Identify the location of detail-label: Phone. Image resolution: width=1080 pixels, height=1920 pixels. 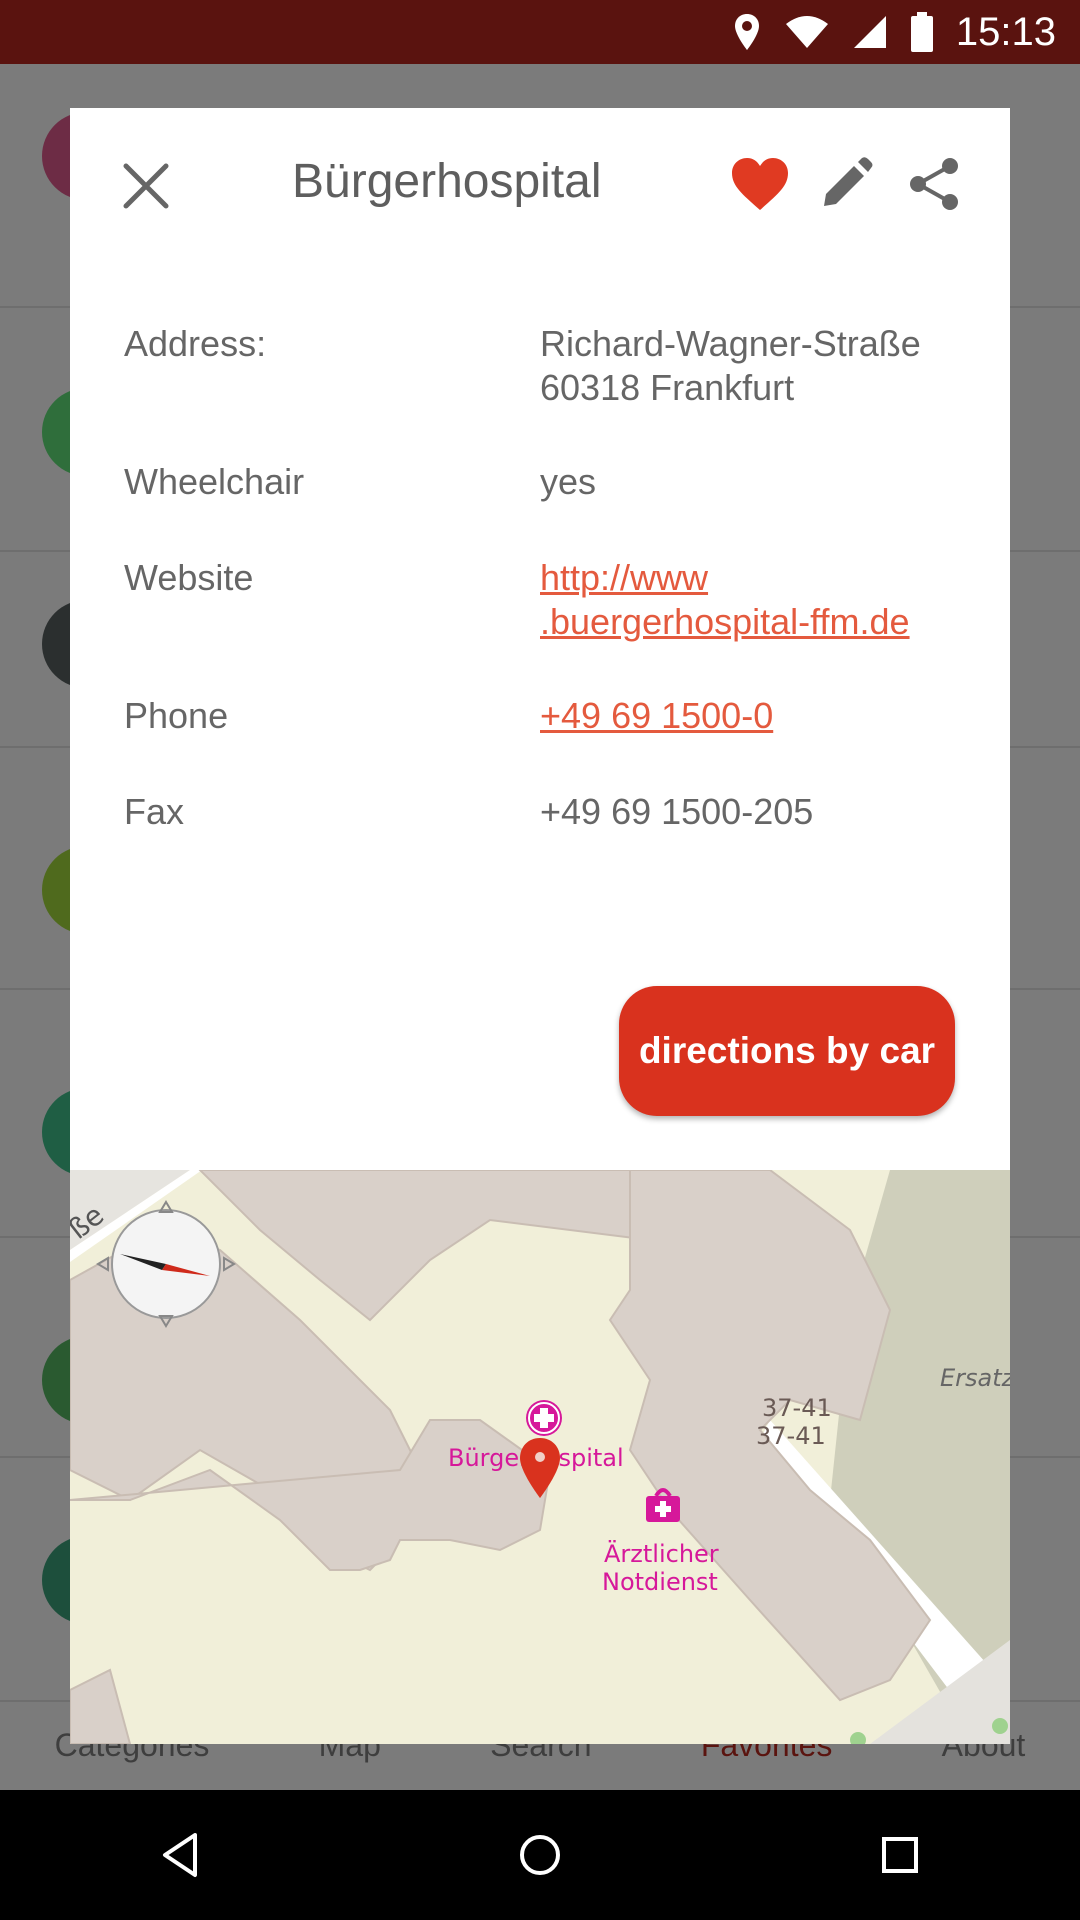
(176, 715).